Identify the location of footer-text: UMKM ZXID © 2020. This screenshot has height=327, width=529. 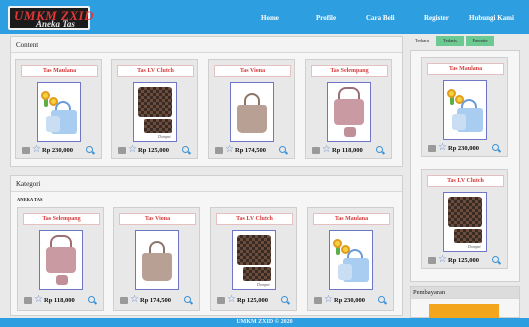
(264, 322).